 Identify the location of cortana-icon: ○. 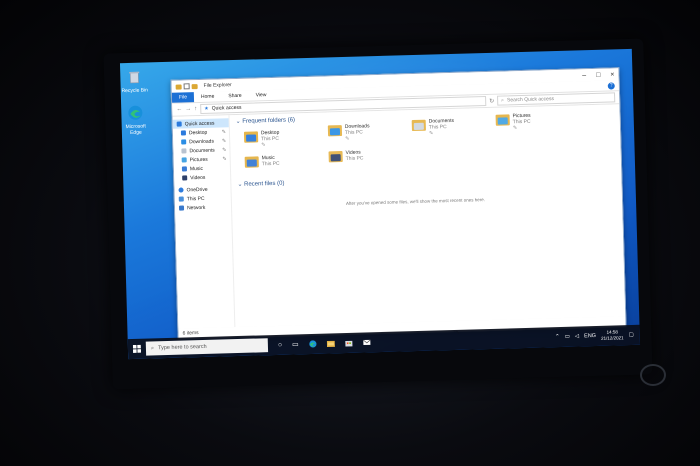
(280, 344).